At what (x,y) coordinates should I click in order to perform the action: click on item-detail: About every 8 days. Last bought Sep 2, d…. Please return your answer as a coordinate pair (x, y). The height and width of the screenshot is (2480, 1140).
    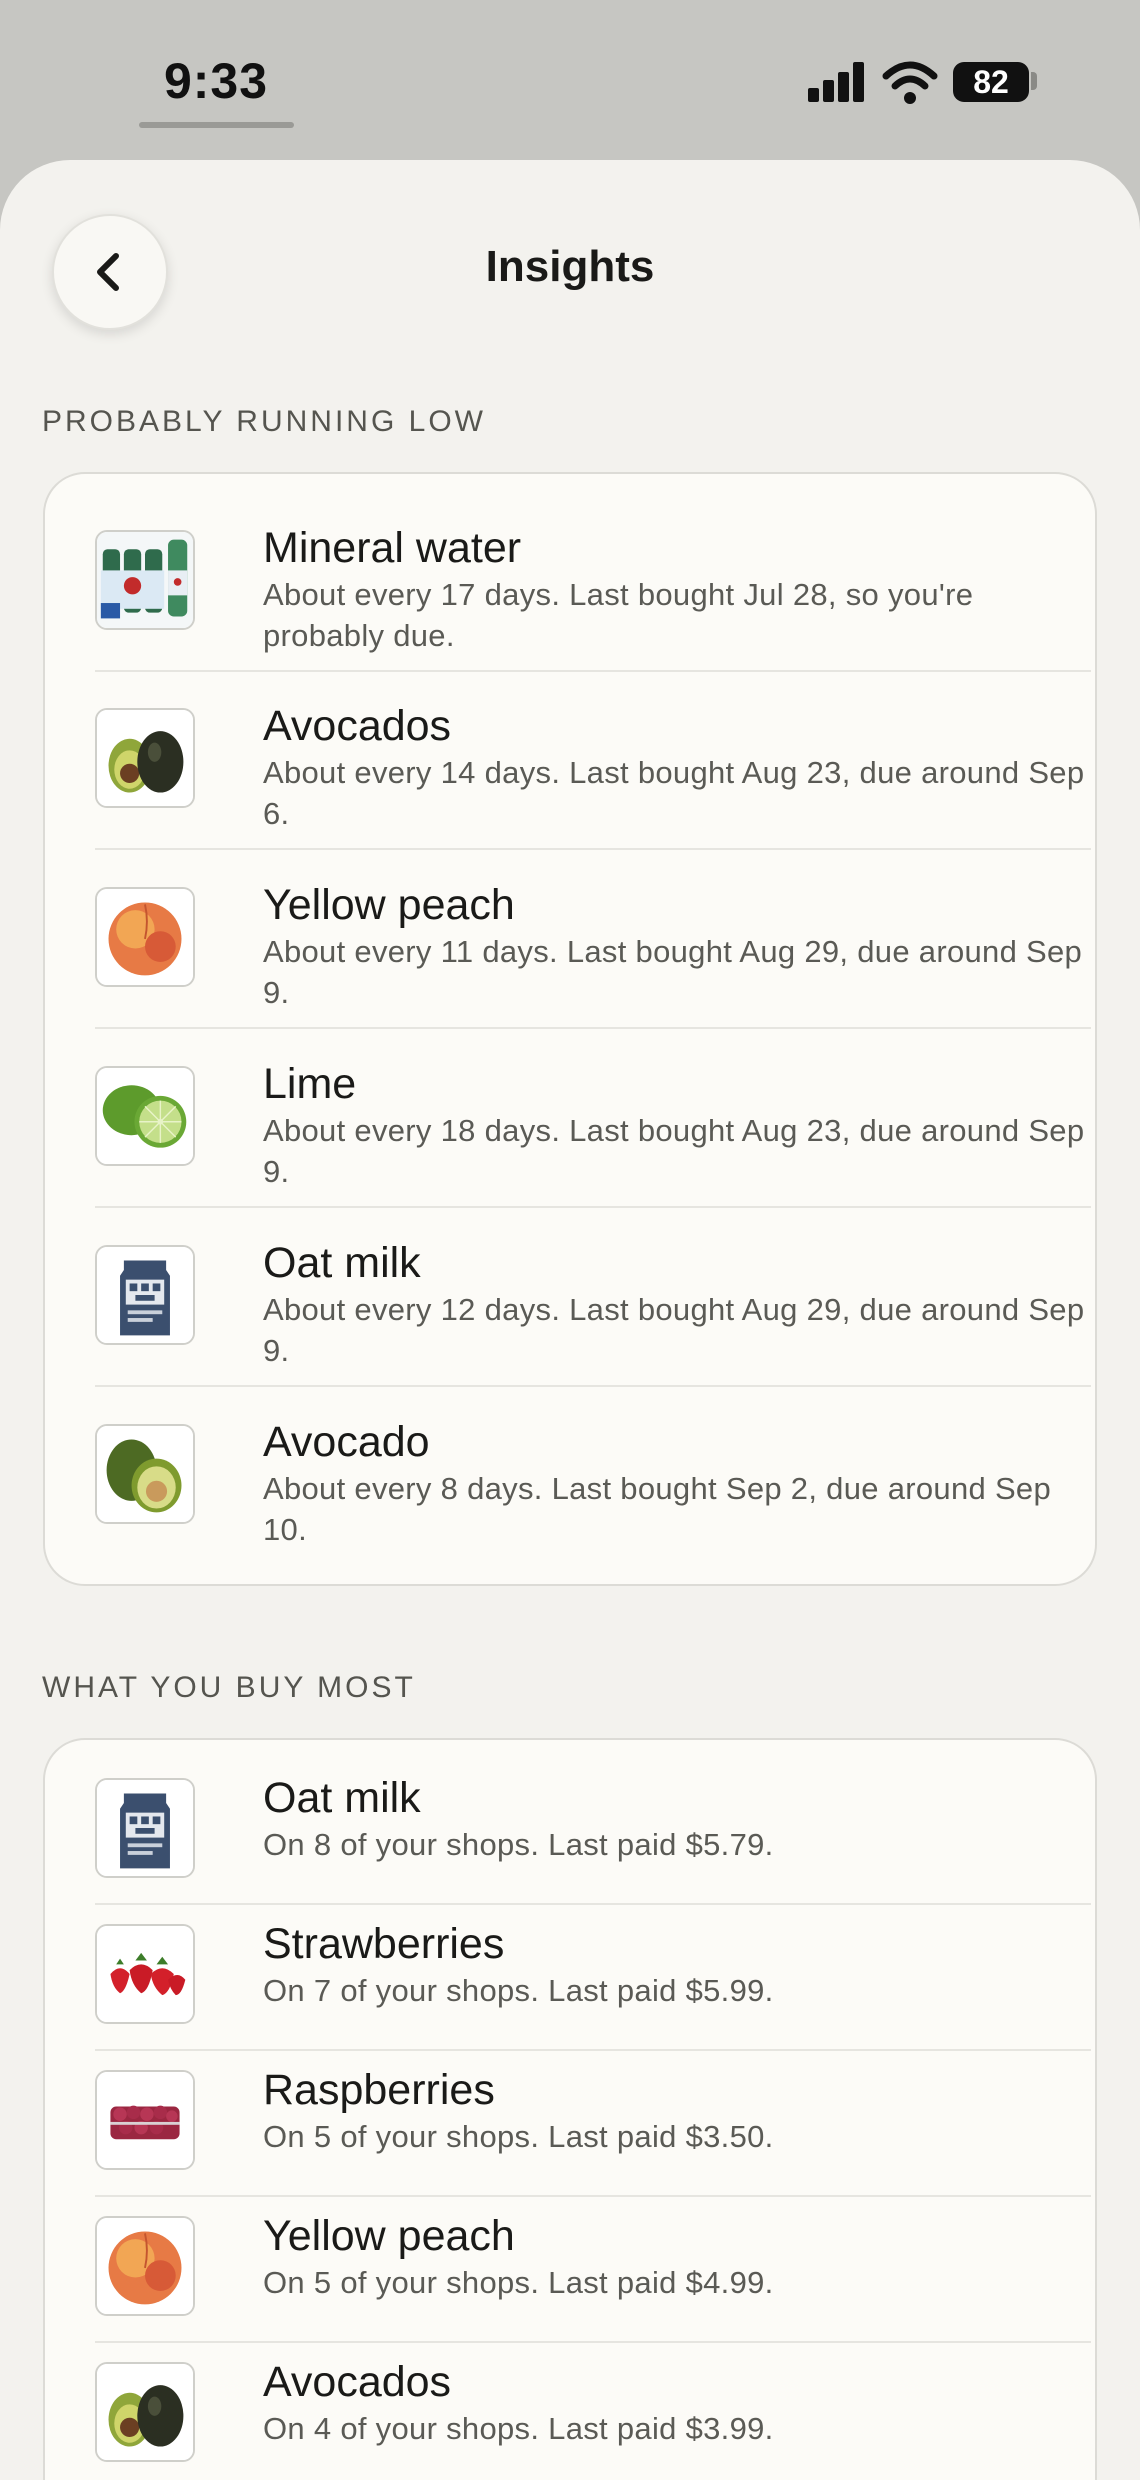
    Looking at the image, I should click on (657, 1509).